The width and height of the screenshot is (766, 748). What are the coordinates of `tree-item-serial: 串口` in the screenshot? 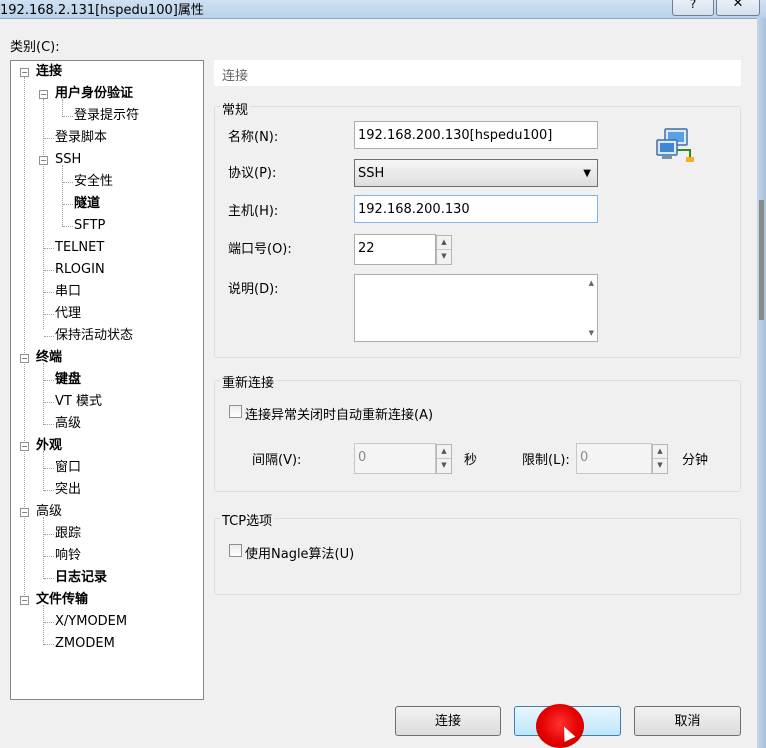 It's located at (68, 292).